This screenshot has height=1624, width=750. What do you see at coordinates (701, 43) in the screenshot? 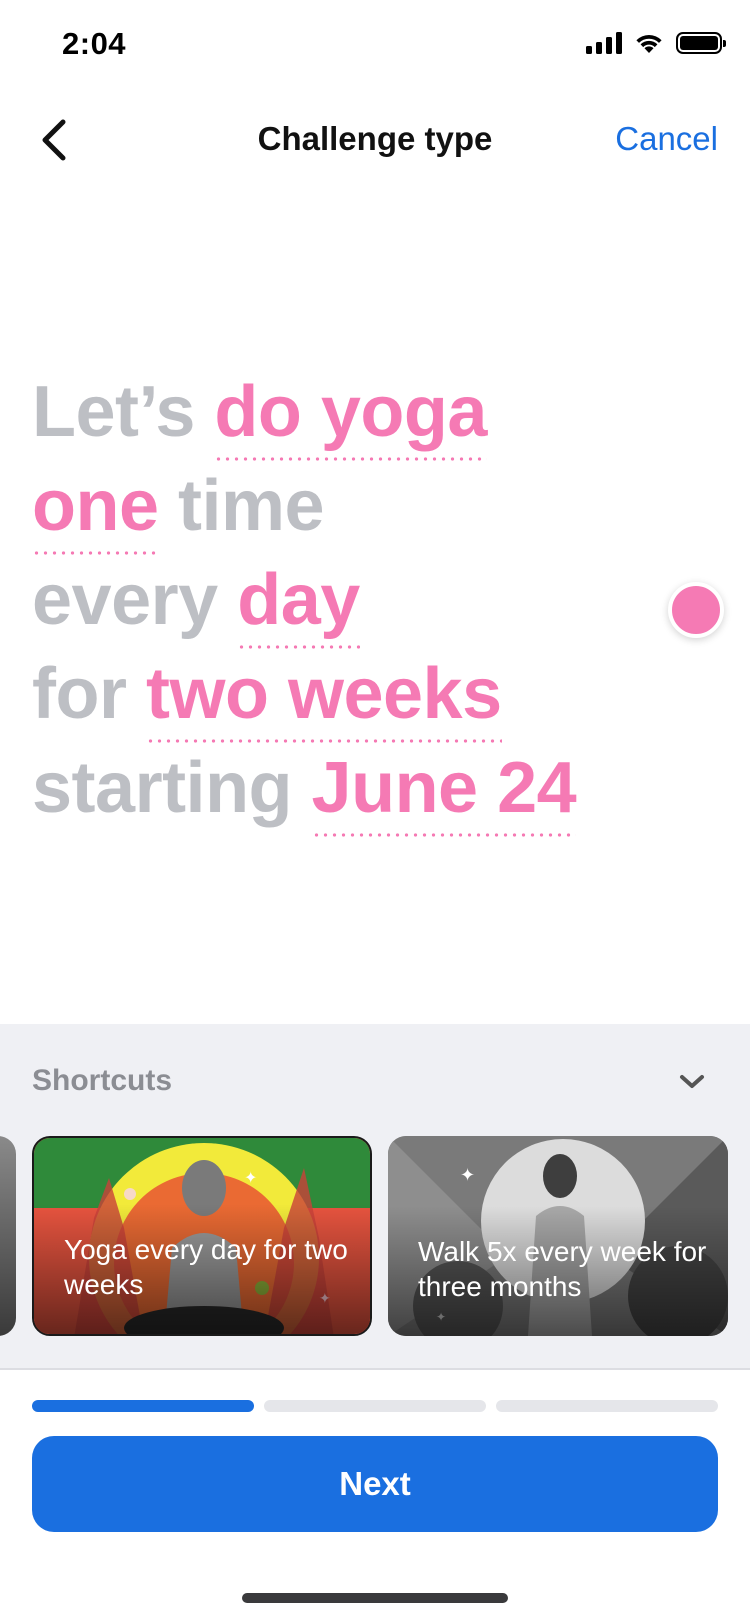
I see `battery-icon` at bounding box center [701, 43].